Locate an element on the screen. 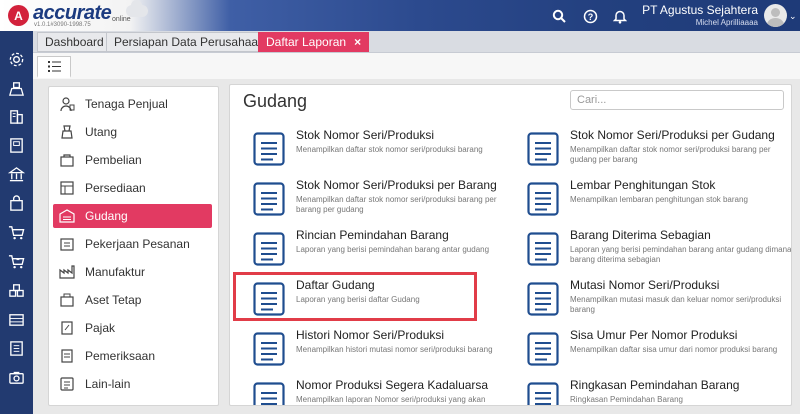  camera-icon is located at coordinates (16, 377).